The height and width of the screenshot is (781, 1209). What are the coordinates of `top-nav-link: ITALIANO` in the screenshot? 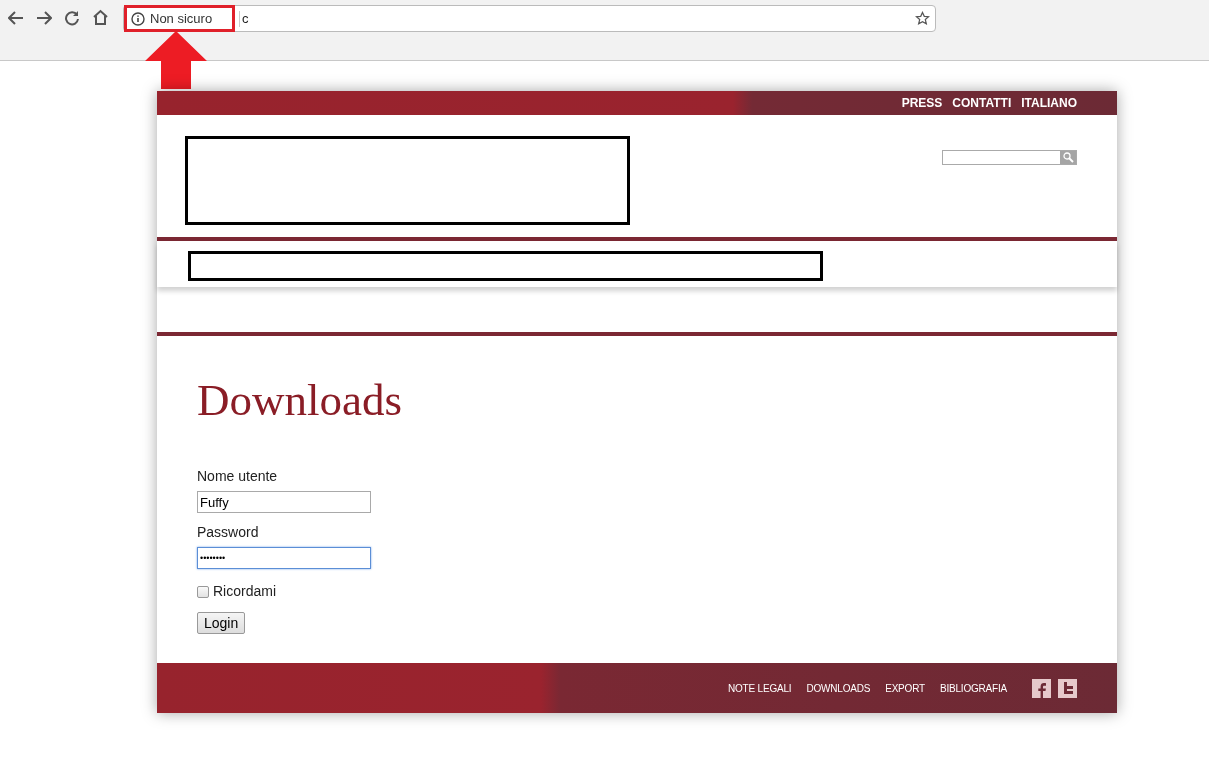 It's located at (1049, 103).